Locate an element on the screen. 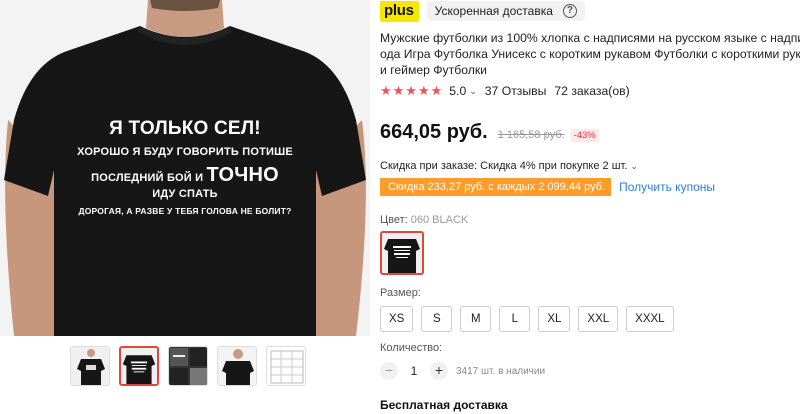  quantity-plus-button: + is located at coordinates (439, 371).